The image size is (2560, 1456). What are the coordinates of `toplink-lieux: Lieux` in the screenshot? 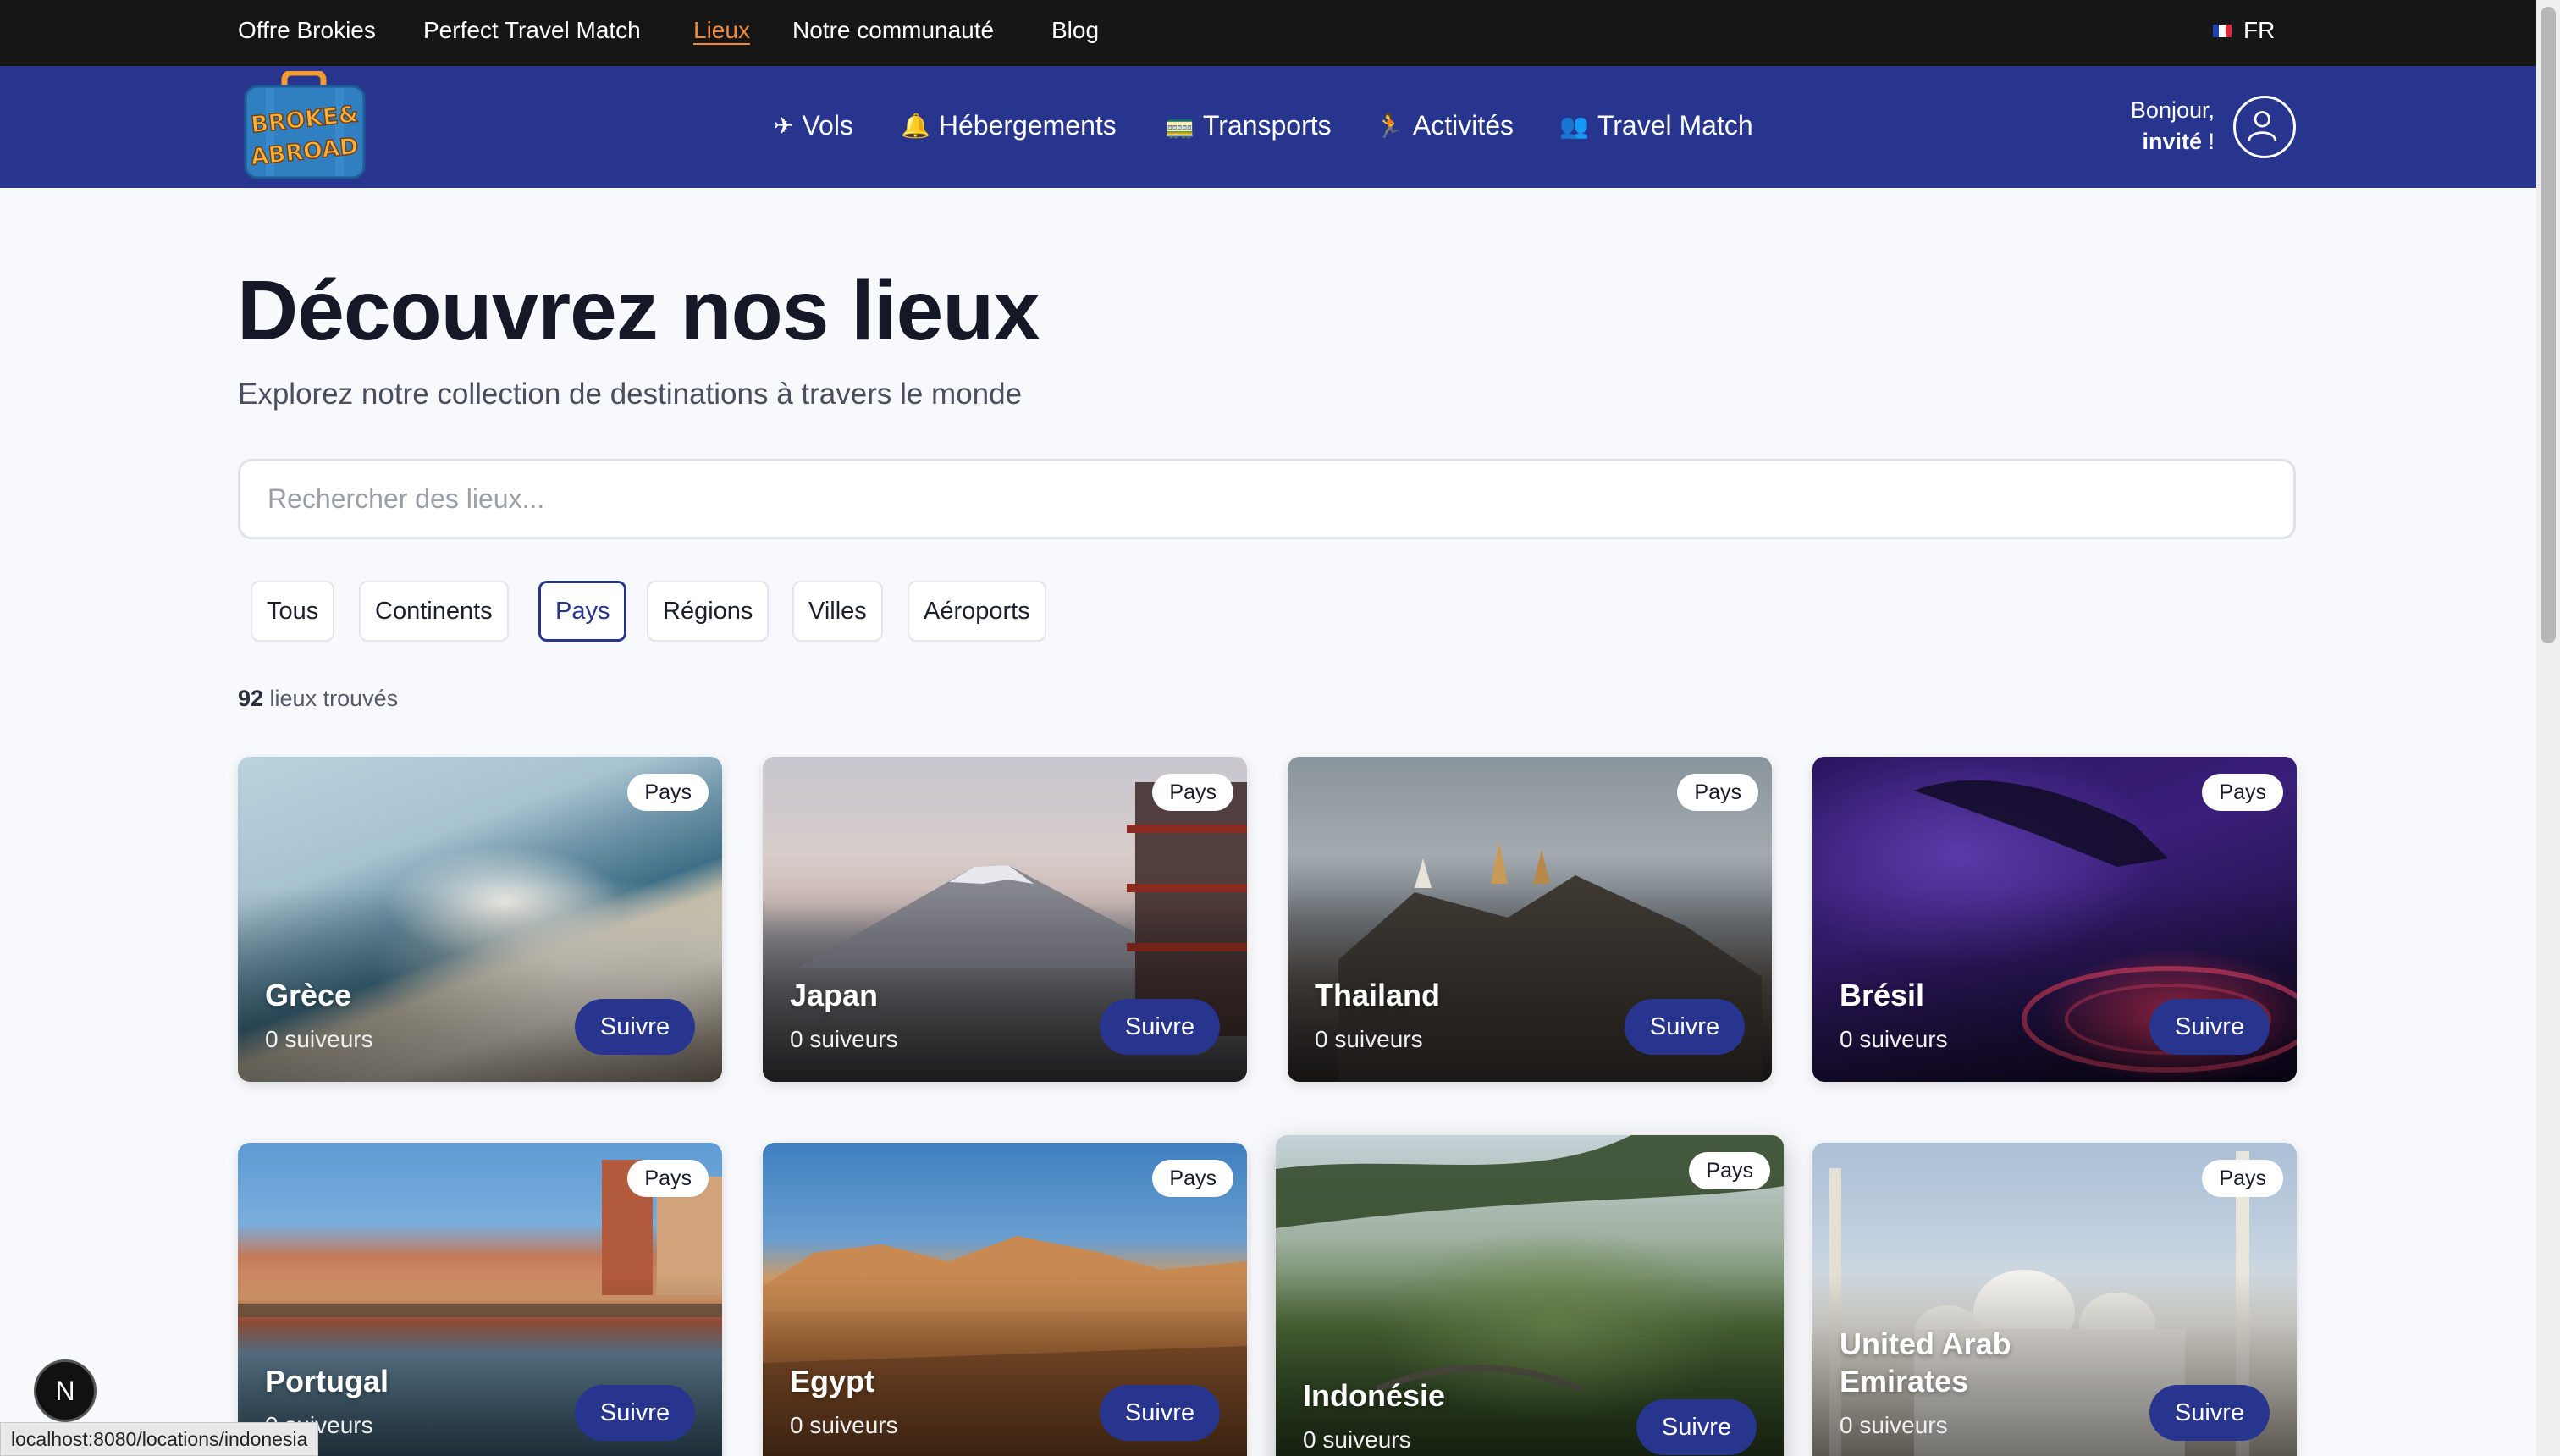 It's located at (721, 30).